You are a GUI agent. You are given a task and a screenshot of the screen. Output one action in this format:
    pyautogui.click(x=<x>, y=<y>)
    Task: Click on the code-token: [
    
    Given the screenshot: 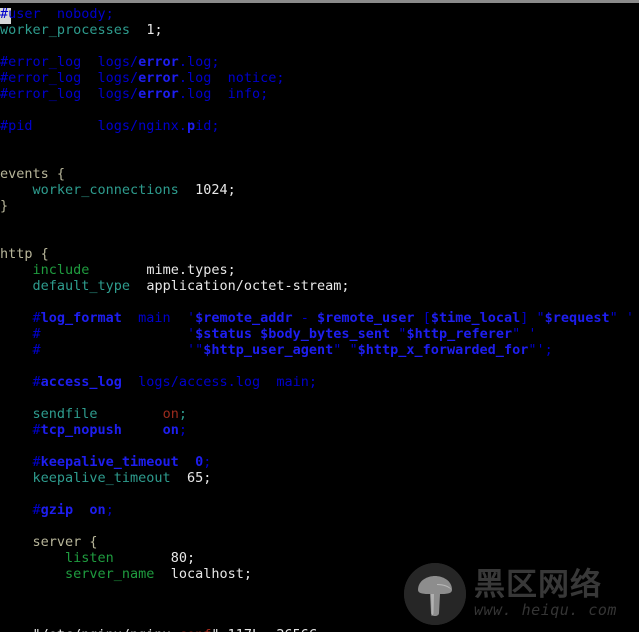 What is the action you would take?
    pyautogui.click(x=422, y=318)
    